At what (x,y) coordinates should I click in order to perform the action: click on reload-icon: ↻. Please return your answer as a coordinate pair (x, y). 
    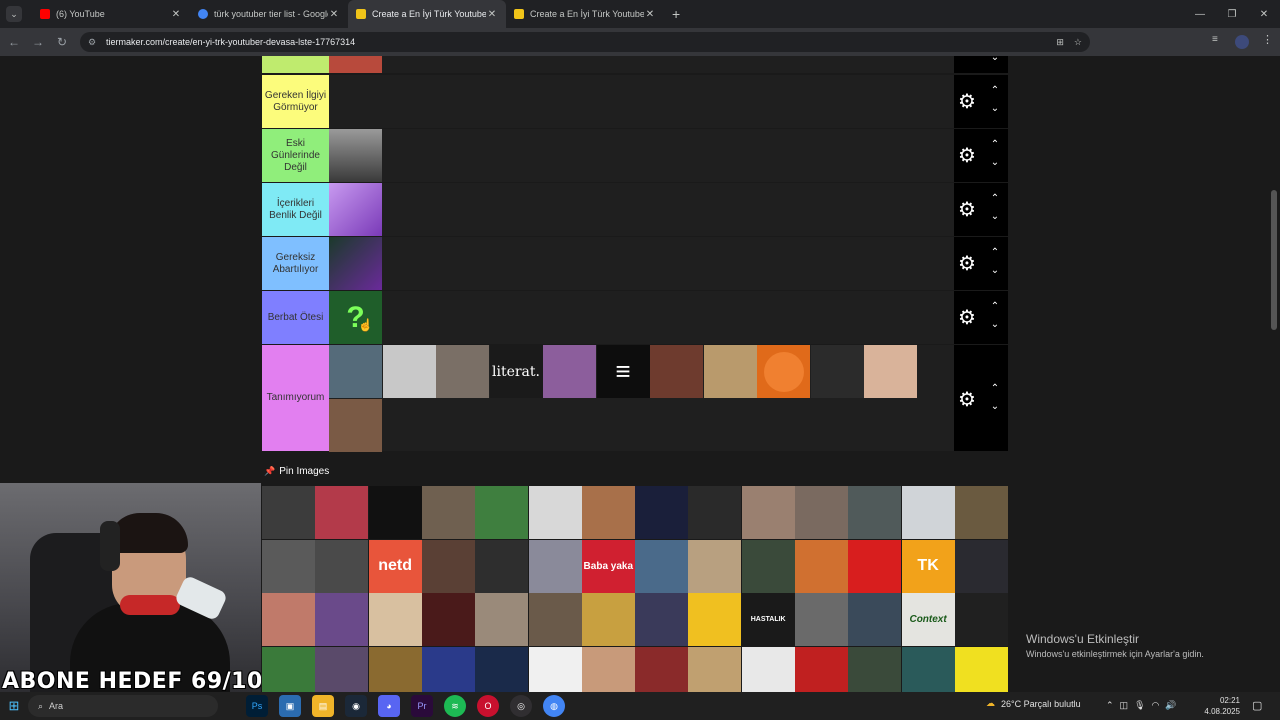
    Looking at the image, I should click on (62, 42).